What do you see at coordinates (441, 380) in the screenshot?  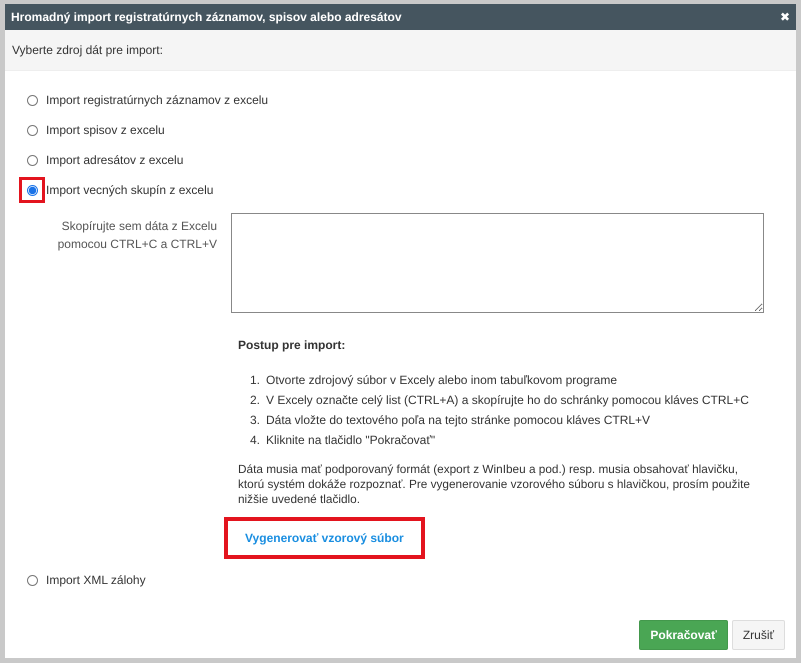 I see `step-text: Otvorte zdrojový súbor v Excely alebo inom tabuľkovom programe` at bounding box center [441, 380].